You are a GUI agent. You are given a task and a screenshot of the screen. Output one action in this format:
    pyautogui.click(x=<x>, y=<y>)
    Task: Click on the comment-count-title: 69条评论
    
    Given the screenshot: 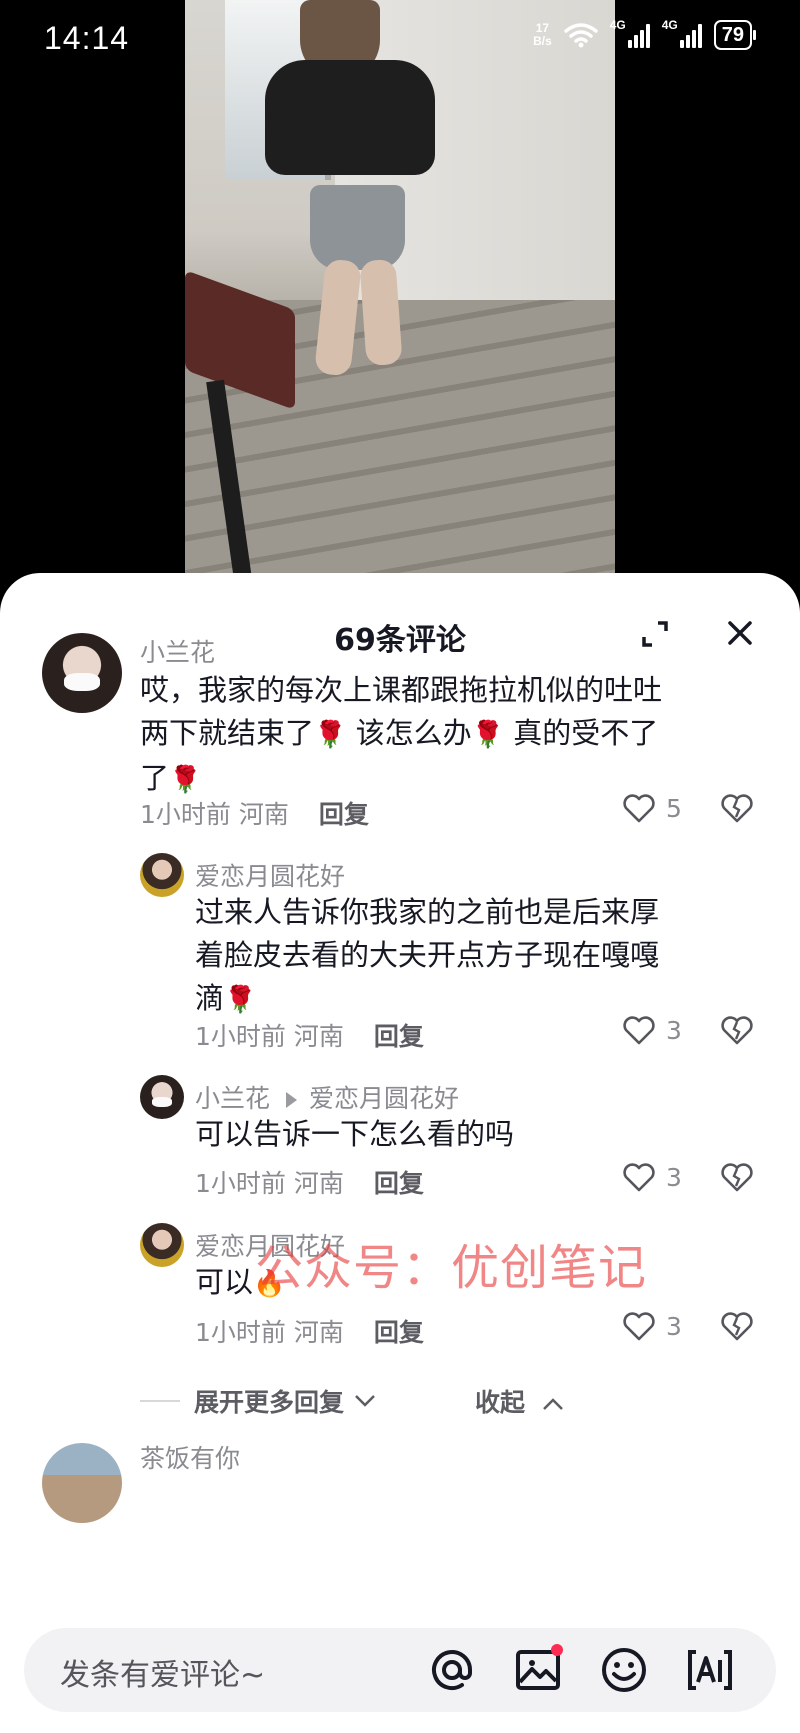 What is the action you would take?
    pyautogui.click(x=400, y=640)
    